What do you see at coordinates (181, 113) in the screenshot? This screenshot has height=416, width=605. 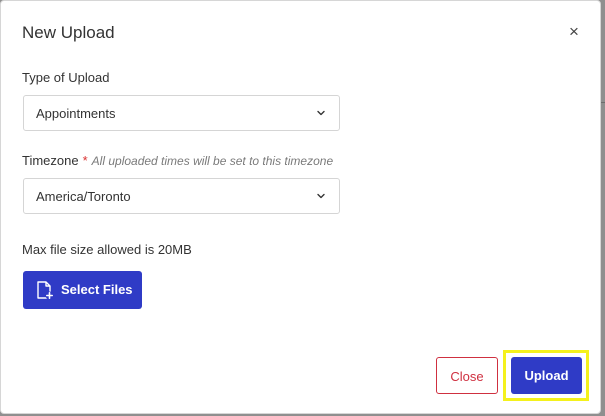 I see `upload-type-select: Appointments` at bounding box center [181, 113].